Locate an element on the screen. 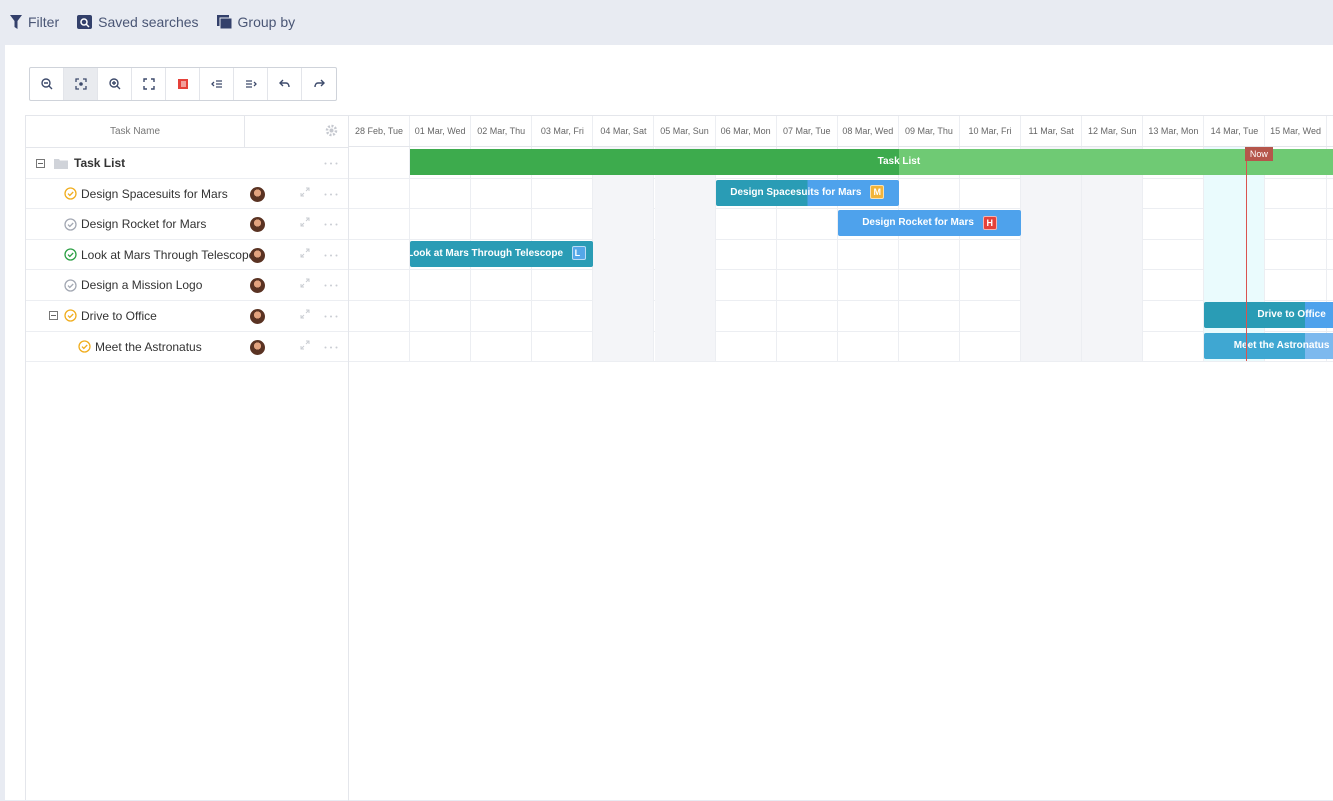 This screenshot has height=801, width=1333. table-row: Drive to Office is located at coordinates (187, 316).